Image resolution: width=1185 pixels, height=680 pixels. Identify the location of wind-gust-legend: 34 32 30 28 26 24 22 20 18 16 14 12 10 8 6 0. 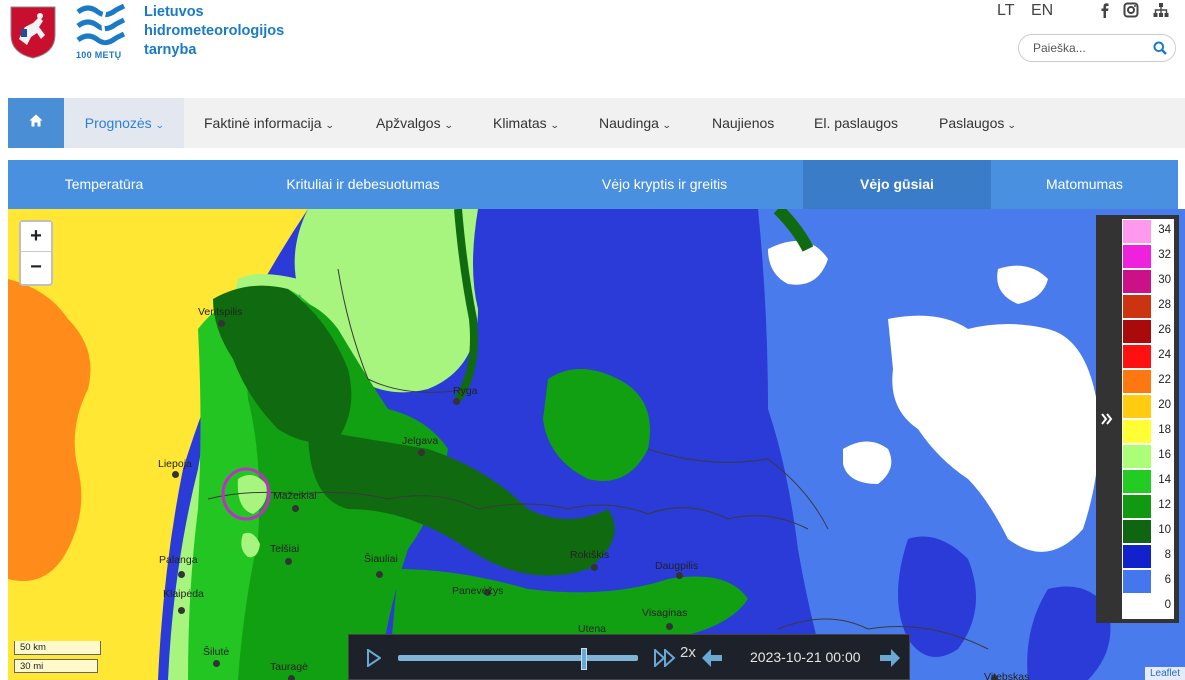
(1137, 419).